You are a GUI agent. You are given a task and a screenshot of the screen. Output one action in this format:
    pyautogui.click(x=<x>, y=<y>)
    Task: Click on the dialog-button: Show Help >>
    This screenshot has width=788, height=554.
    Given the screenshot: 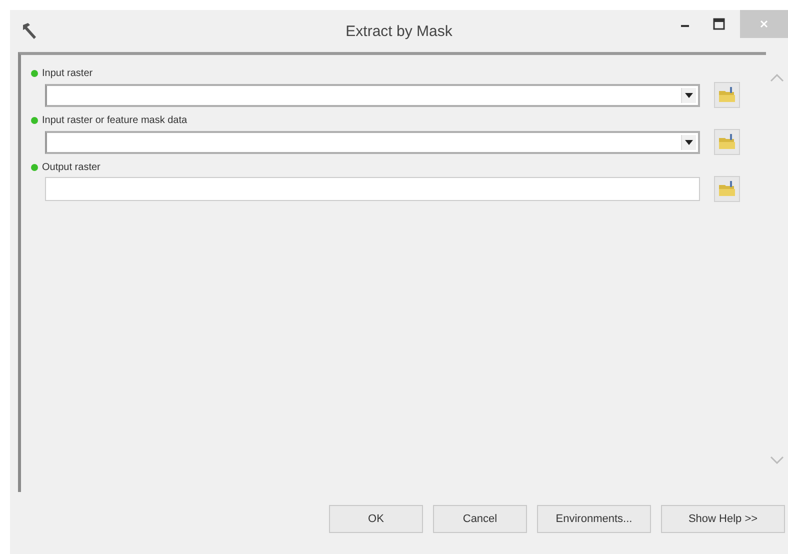 What is the action you would take?
    pyautogui.click(x=723, y=519)
    